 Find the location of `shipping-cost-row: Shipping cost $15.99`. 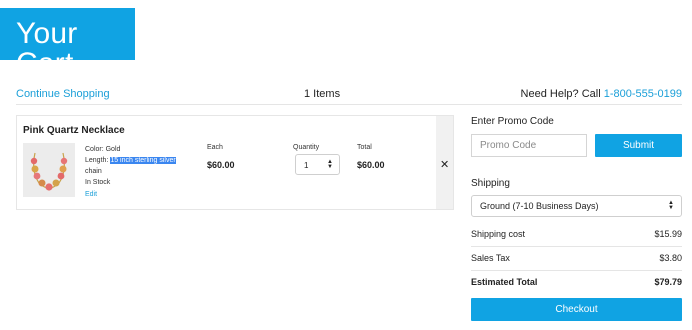

shipping-cost-row: Shipping cost $15.99 is located at coordinates (576, 236).